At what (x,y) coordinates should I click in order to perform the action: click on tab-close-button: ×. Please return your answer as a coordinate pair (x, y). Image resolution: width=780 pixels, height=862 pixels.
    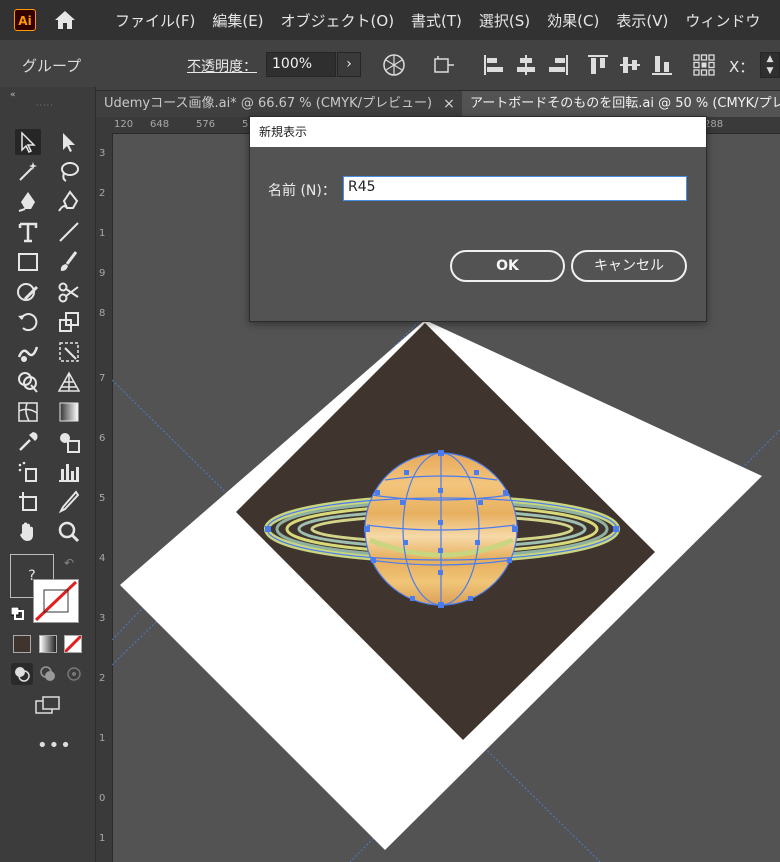
    Looking at the image, I should click on (449, 104).